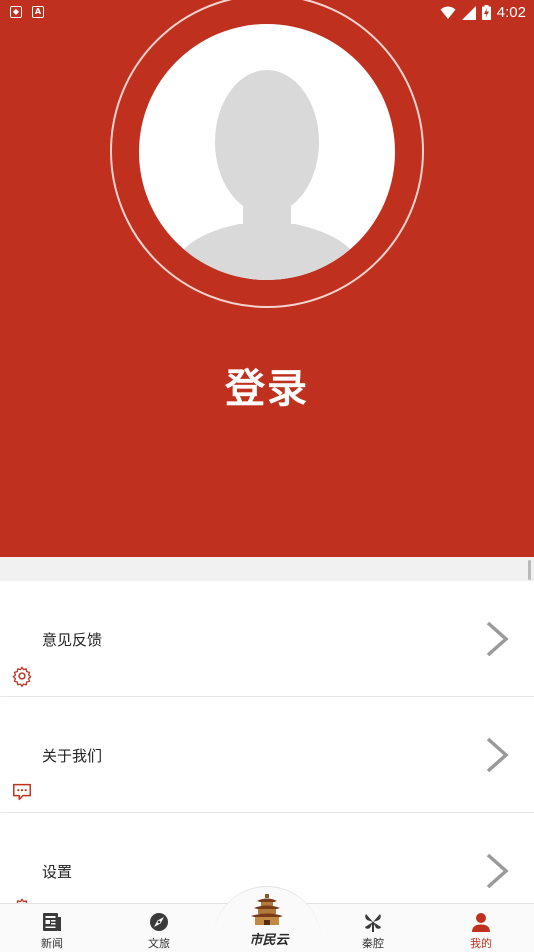 The image size is (534, 952). What do you see at coordinates (159, 943) in the screenshot?
I see `nav-label: 文旅` at bounding box center [159, 943].